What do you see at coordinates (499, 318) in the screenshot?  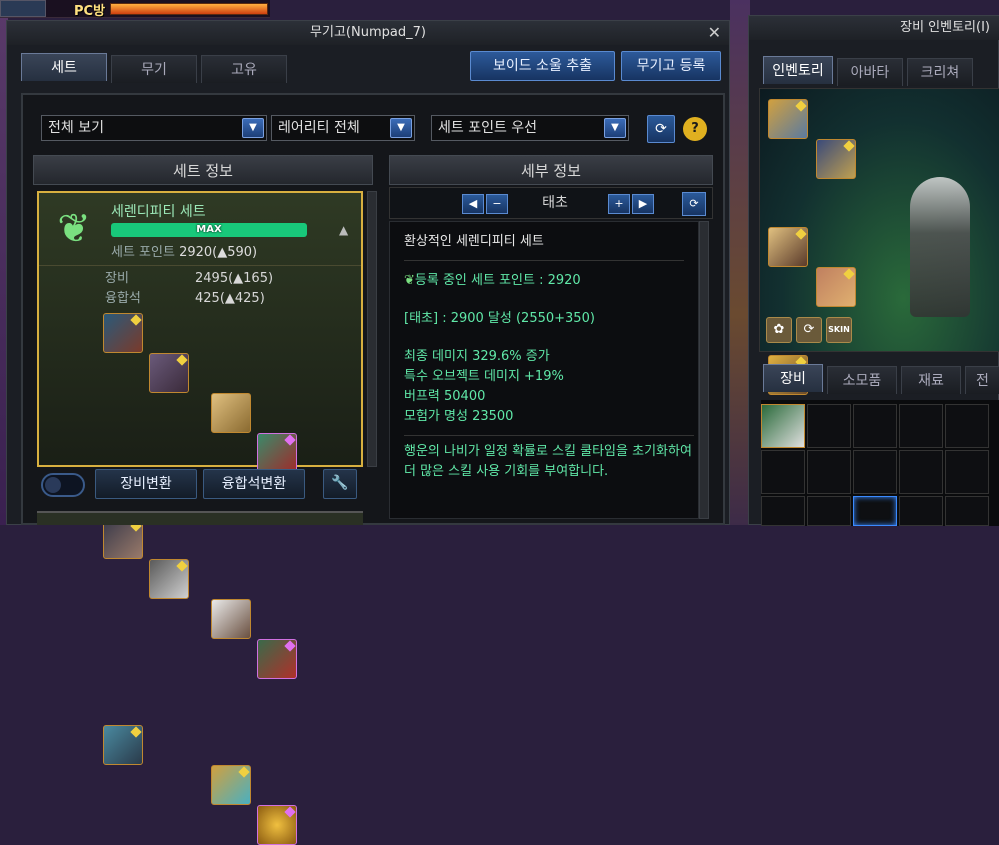 I see `achieved-line: [태초] : 2900 달성 (2550+350)` at bounding box center [499, 318].